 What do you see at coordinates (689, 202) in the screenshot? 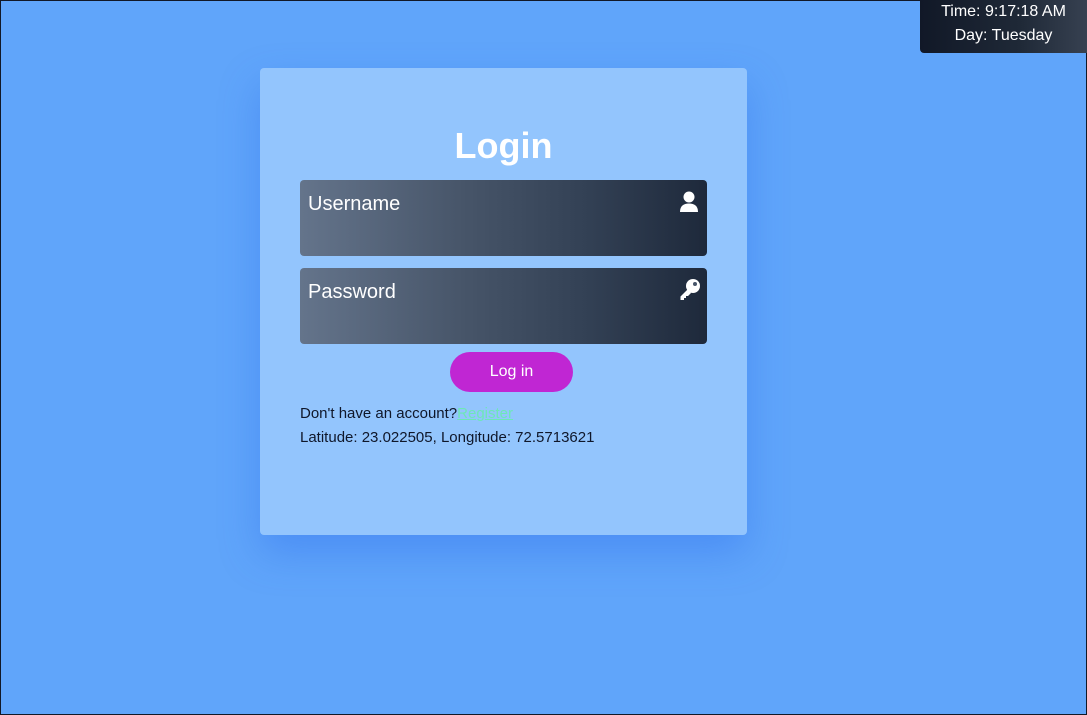
I see `user-icon` at bounding box center [689, 202].